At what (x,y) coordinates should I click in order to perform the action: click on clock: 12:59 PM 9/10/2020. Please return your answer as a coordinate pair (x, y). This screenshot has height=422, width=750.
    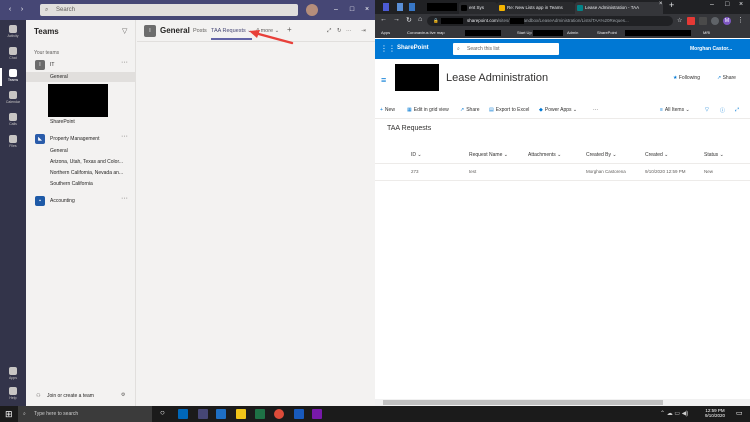
    Looking at the image, I should click on (715, 413).